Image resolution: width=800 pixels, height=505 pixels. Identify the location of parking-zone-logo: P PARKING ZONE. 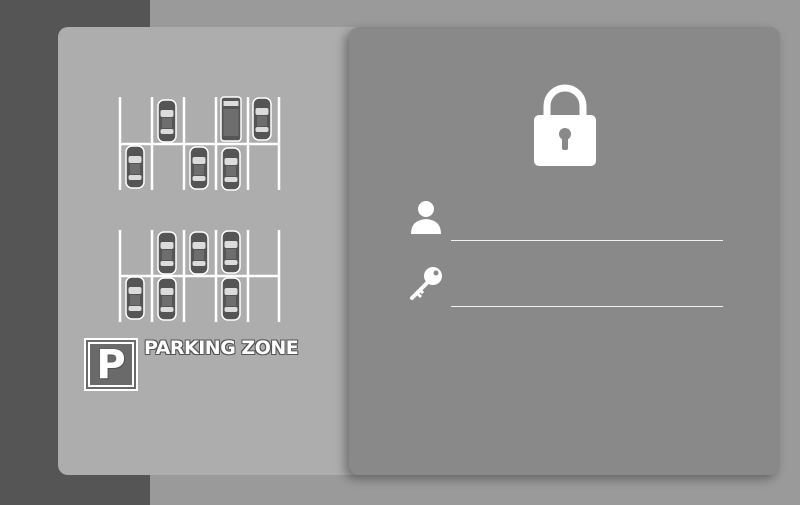
(191, 364).